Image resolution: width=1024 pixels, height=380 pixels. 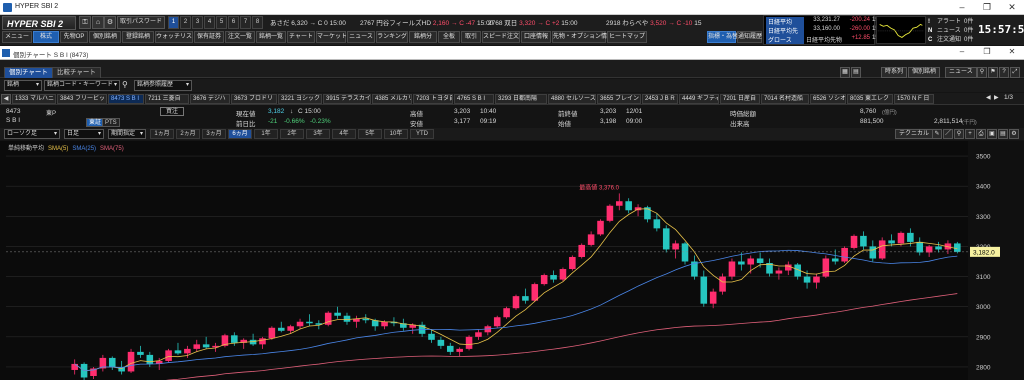 I want to click on draw-icon: ✎, so click(x=937, y=134).